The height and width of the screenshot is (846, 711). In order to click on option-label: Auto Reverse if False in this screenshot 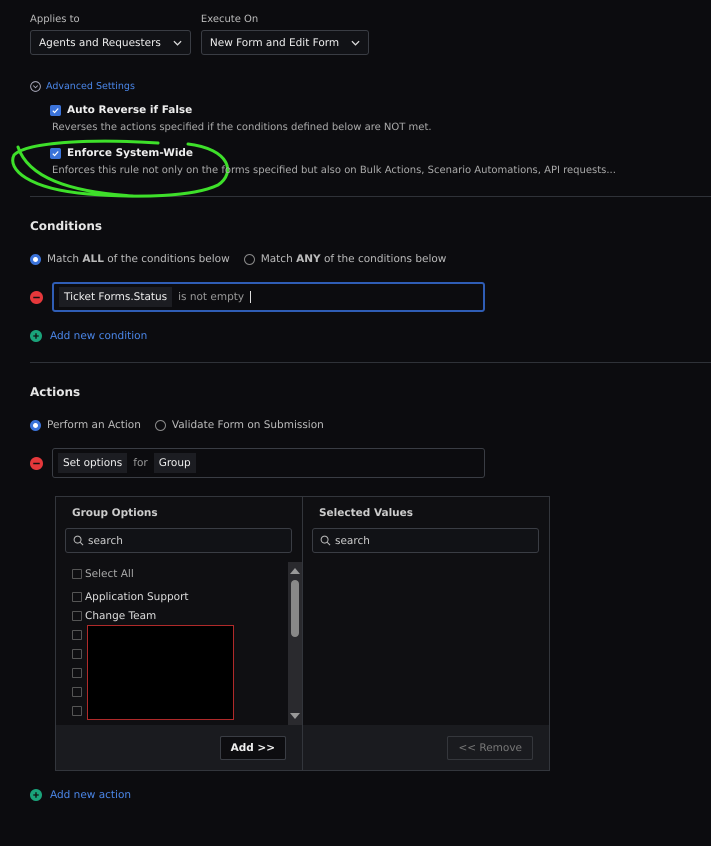, I will do `click(129, 110)`.